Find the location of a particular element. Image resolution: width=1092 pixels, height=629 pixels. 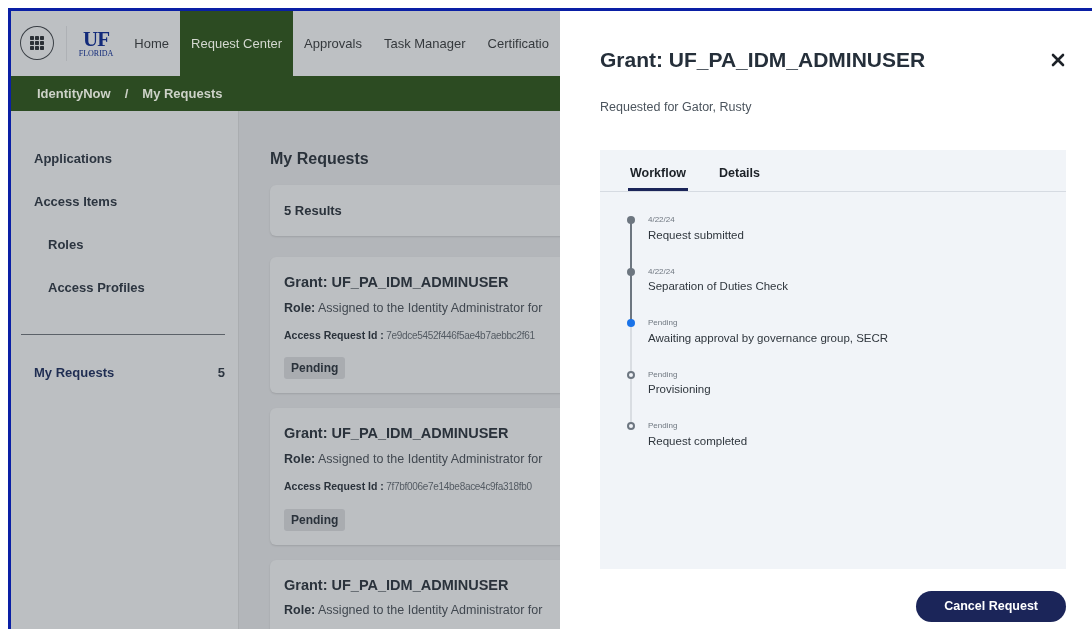

request-id: Access Request Id : 7e9dce5452f446f5ae4b7aebbc2f61 is located at coordinates (410, 335).